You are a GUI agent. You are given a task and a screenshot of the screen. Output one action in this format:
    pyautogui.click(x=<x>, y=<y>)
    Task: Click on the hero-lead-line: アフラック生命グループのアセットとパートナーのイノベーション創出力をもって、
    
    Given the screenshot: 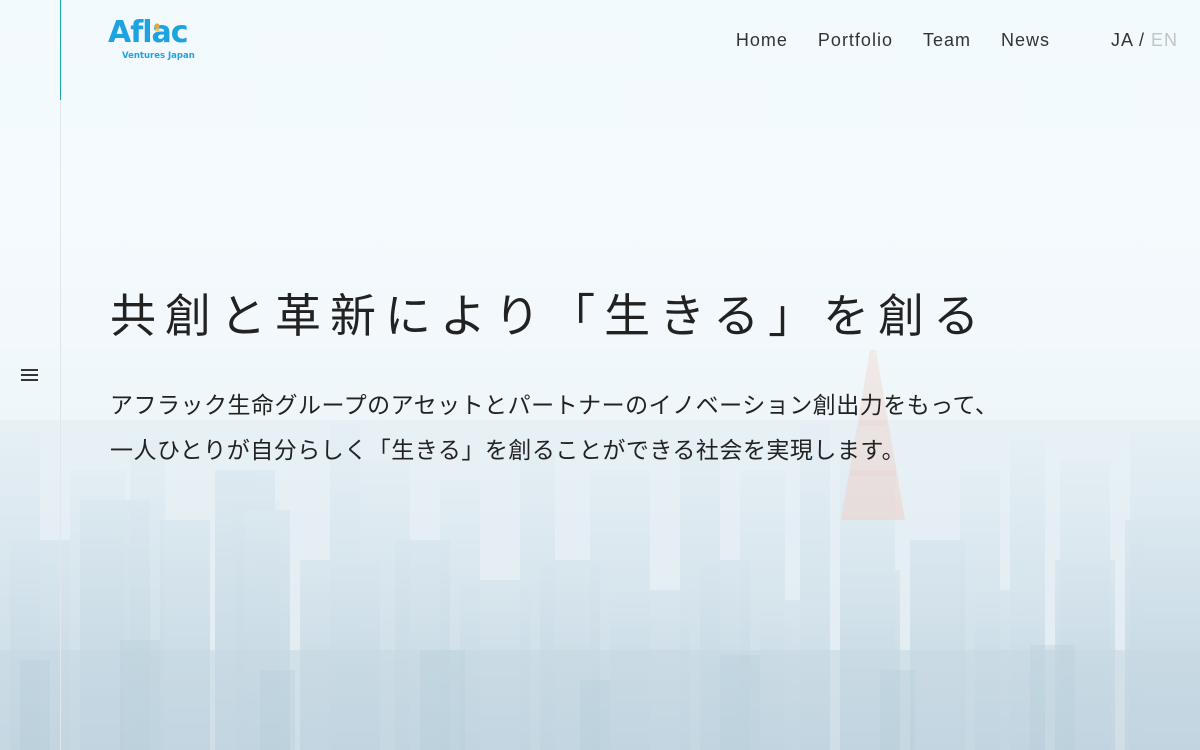 What is the action you would take?
    pyautogui.click(x=554, y=406)
    